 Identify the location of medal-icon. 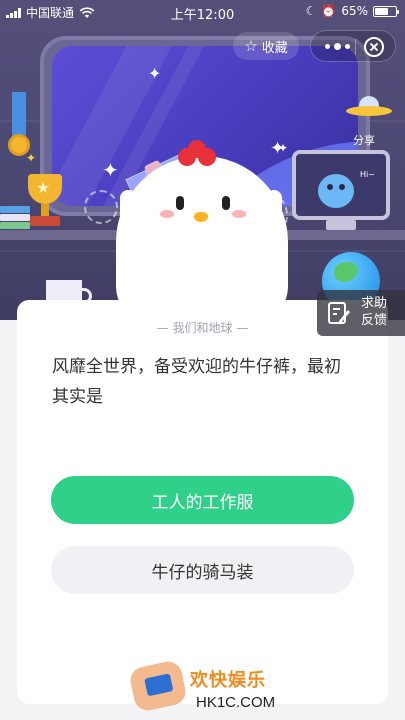
(19, 145).